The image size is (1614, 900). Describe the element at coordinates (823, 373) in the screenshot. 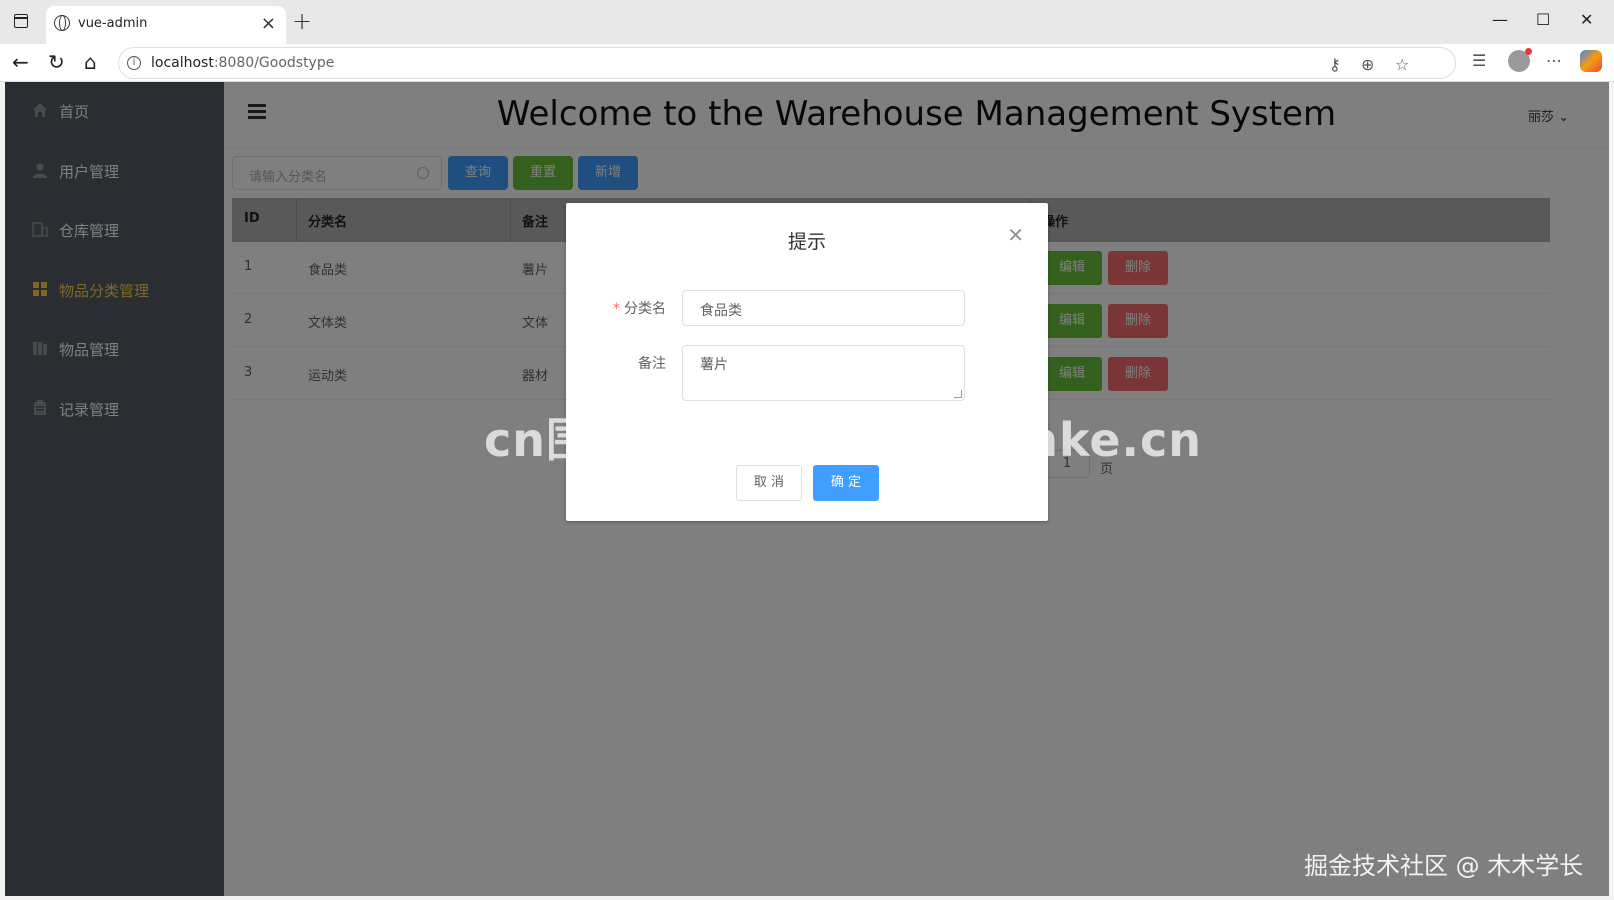

I see `remark-textarea: 薯片` at that location.